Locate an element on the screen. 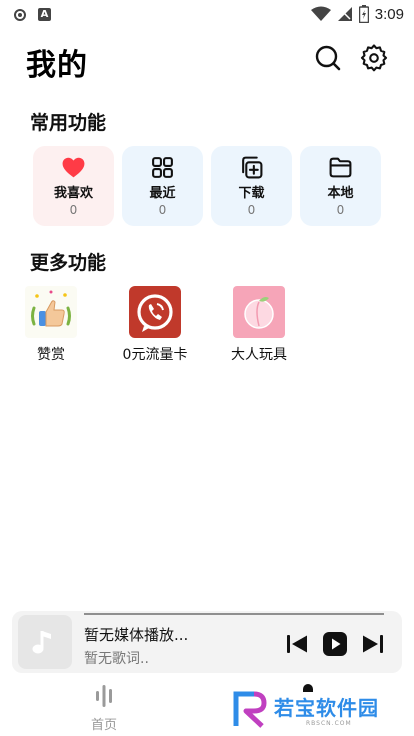  watermark-text: 若宝软件园 is located at coordinates (326, 708).